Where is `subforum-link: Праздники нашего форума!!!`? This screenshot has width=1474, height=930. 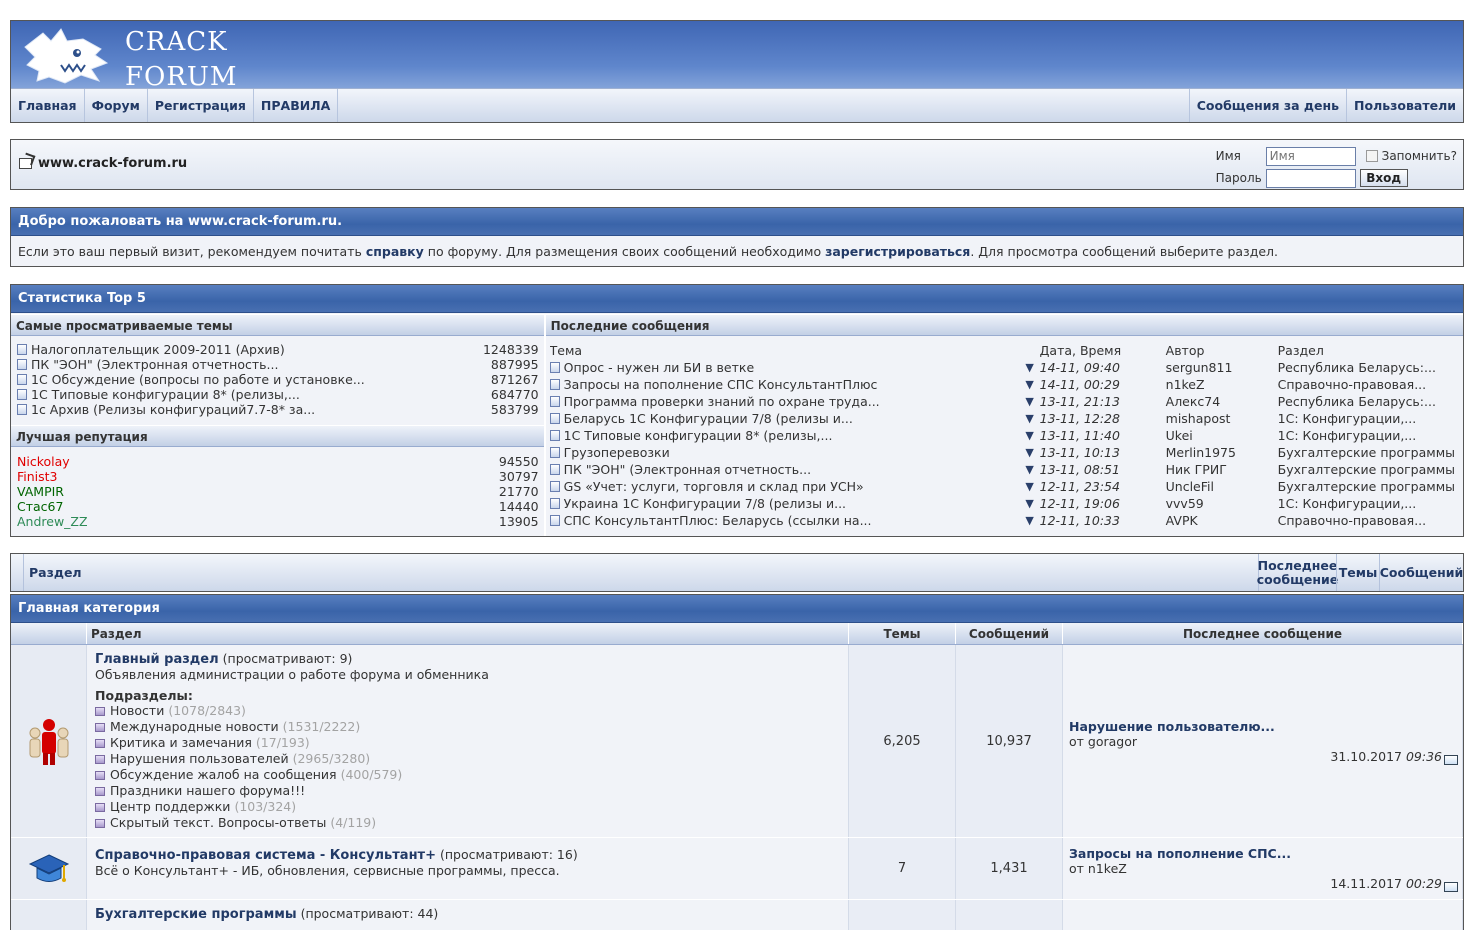 subforum-link: Праздники нашего форума!!! is located at coordinates (207, 791).